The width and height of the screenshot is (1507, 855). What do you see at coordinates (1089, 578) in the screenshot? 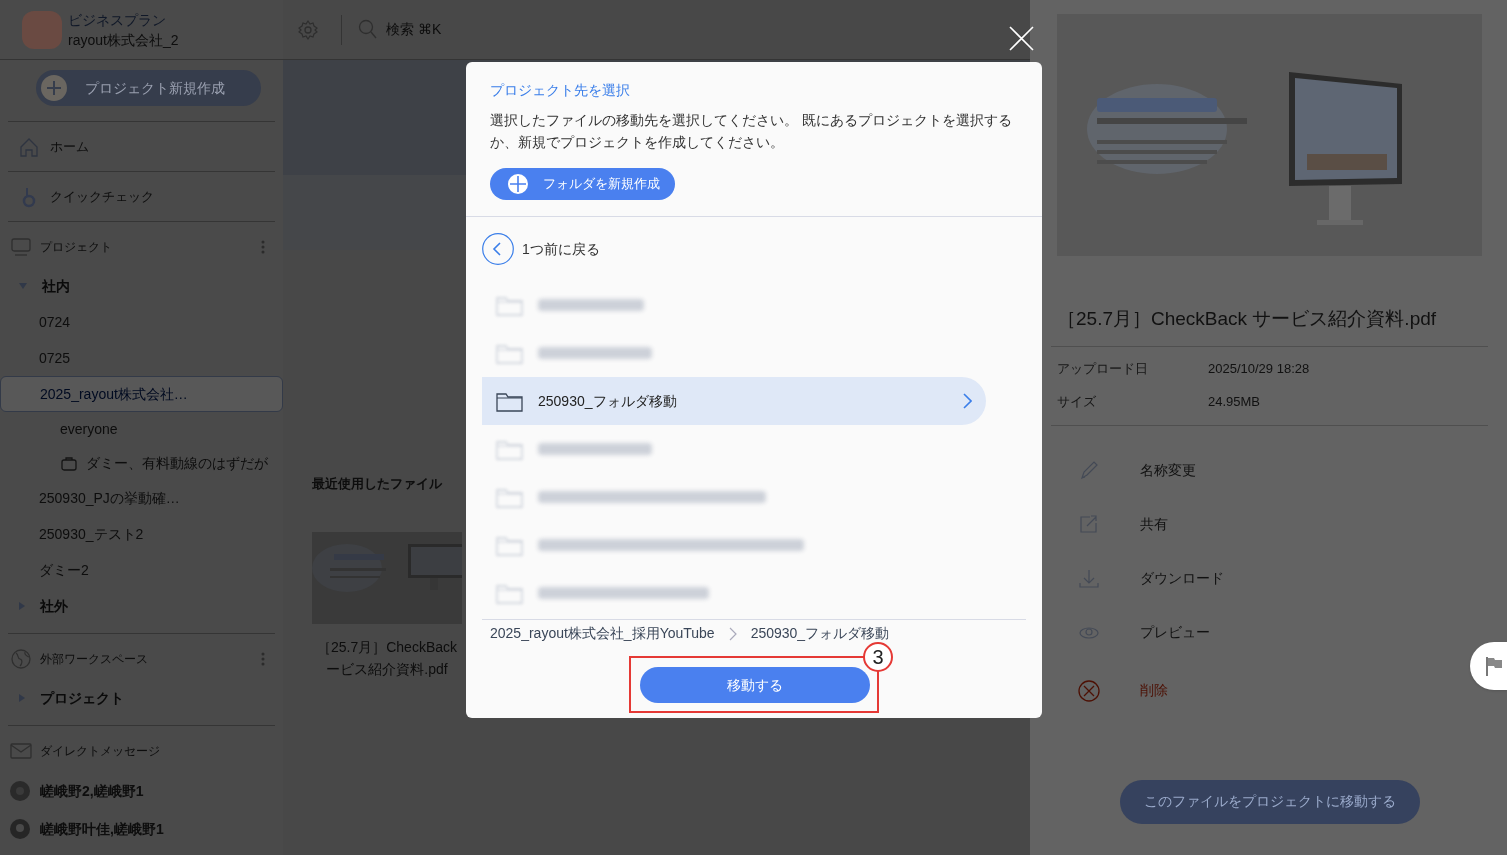
I see `download-icon` at bounding box center [1089, 578].